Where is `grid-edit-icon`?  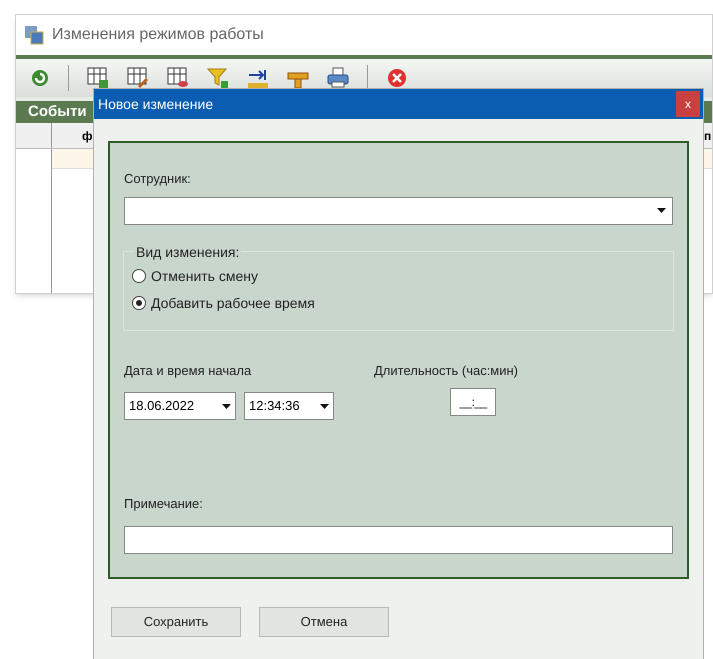
grid-edit-icon is located at coordinates (138, 78).